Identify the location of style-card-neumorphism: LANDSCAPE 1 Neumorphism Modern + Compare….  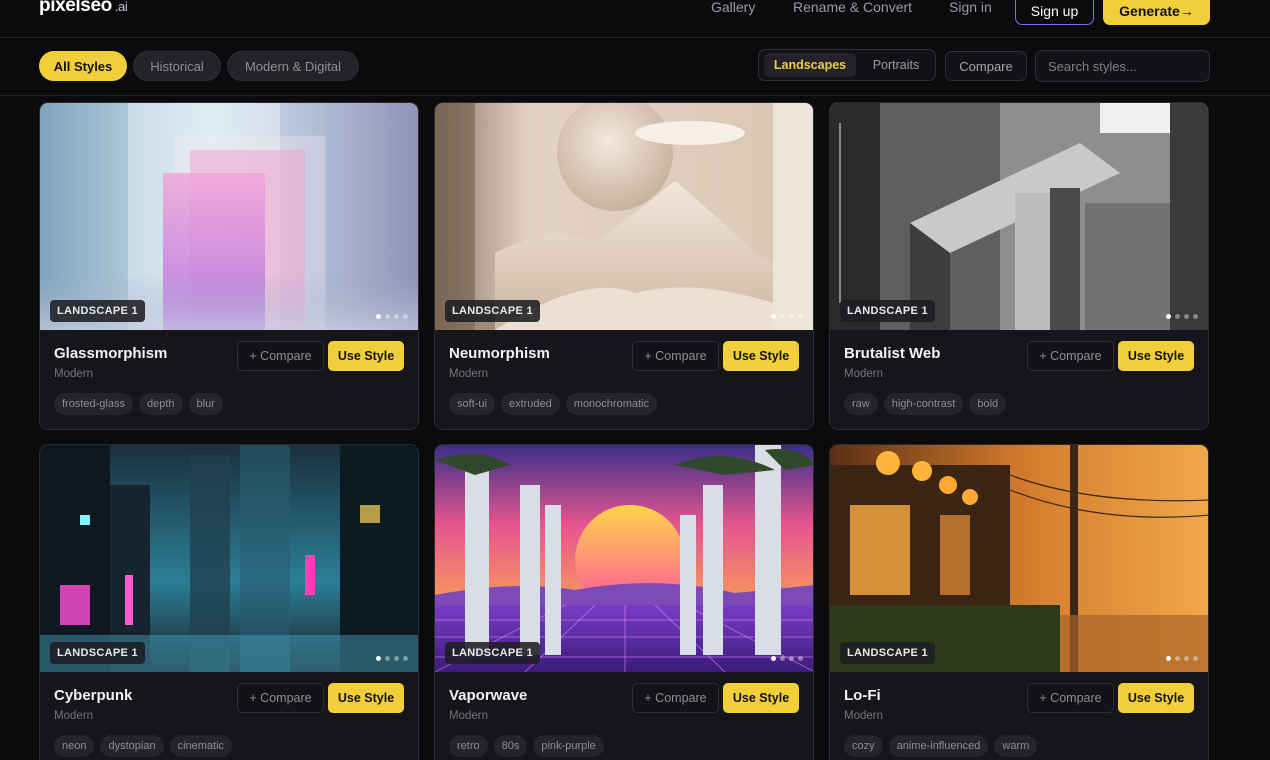
(624, 266).